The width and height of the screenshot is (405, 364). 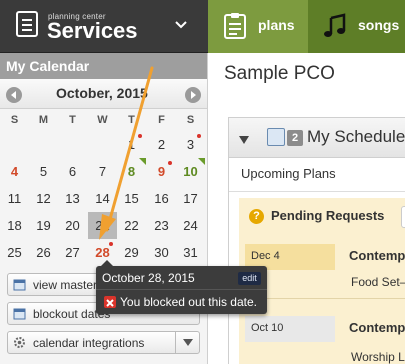 I want to click on calendar-week: 4 5 6 7 8 9 10, so click(x=103, y=171).